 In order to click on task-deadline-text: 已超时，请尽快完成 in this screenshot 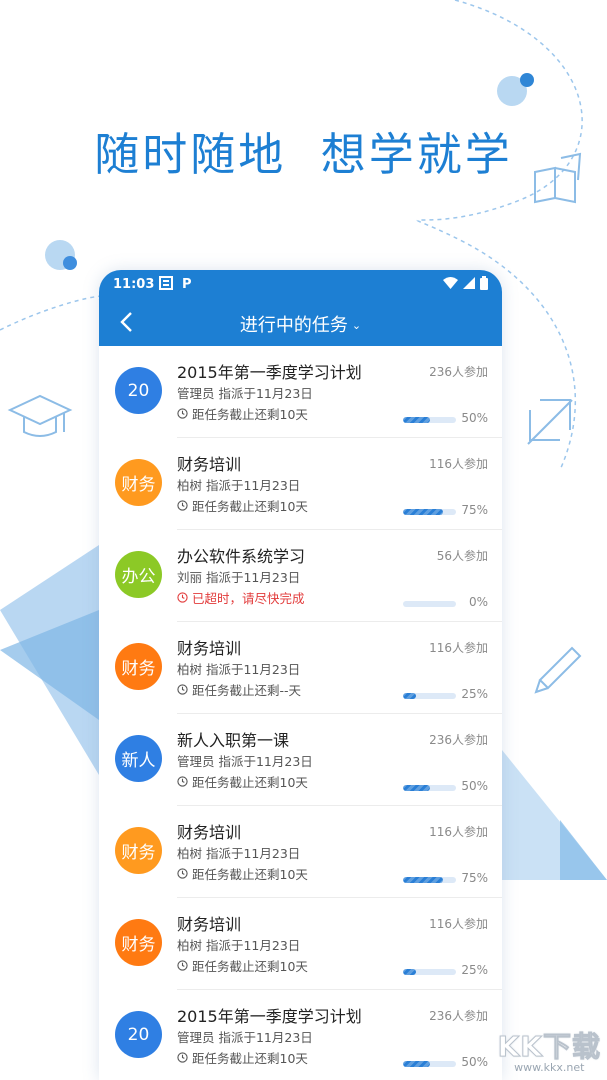, I will do `click(248, 598)`.